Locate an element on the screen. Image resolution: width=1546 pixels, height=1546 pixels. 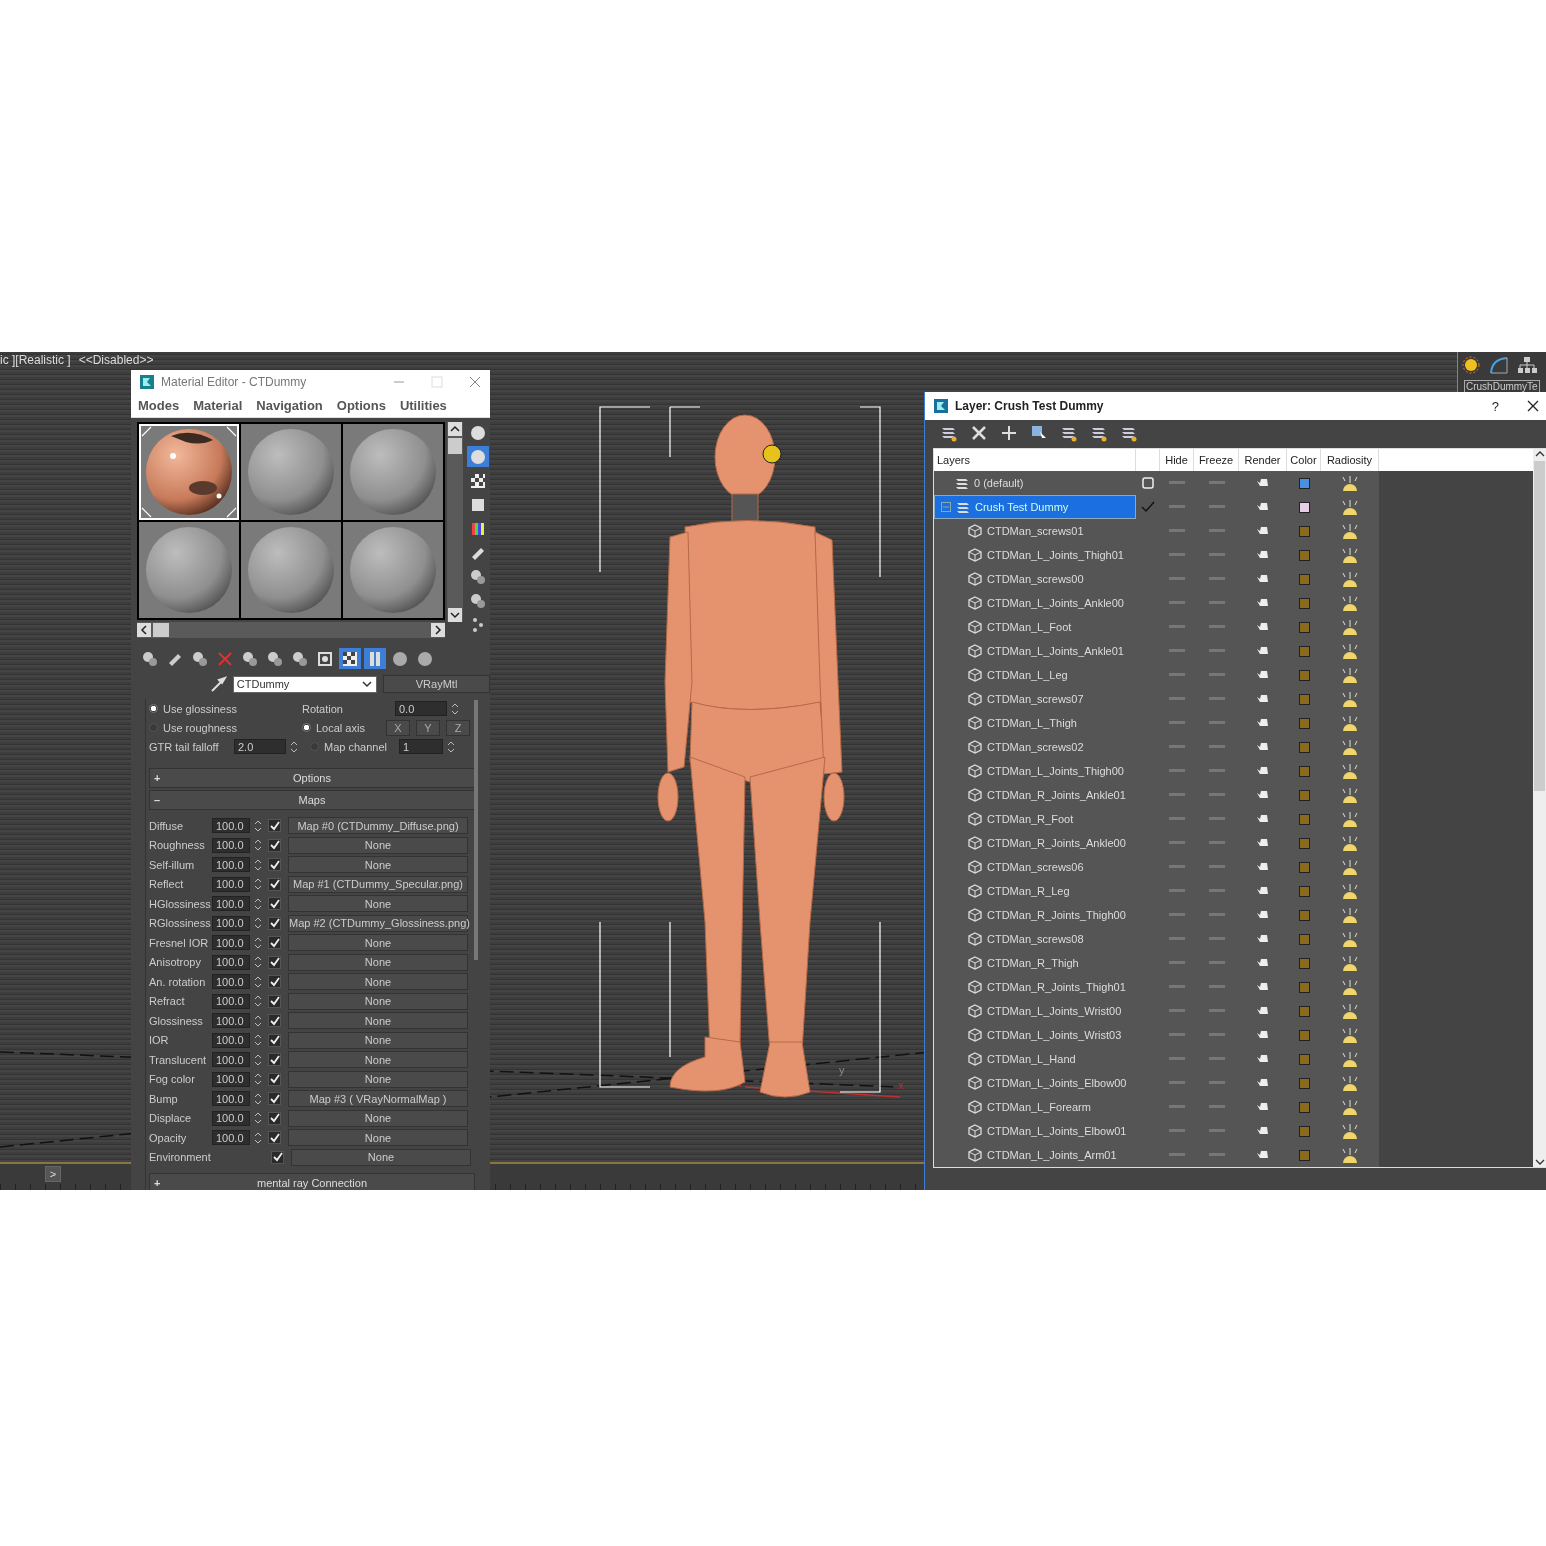
object-row: CTDMan_screws07 is located at coordinates (1035, 699).